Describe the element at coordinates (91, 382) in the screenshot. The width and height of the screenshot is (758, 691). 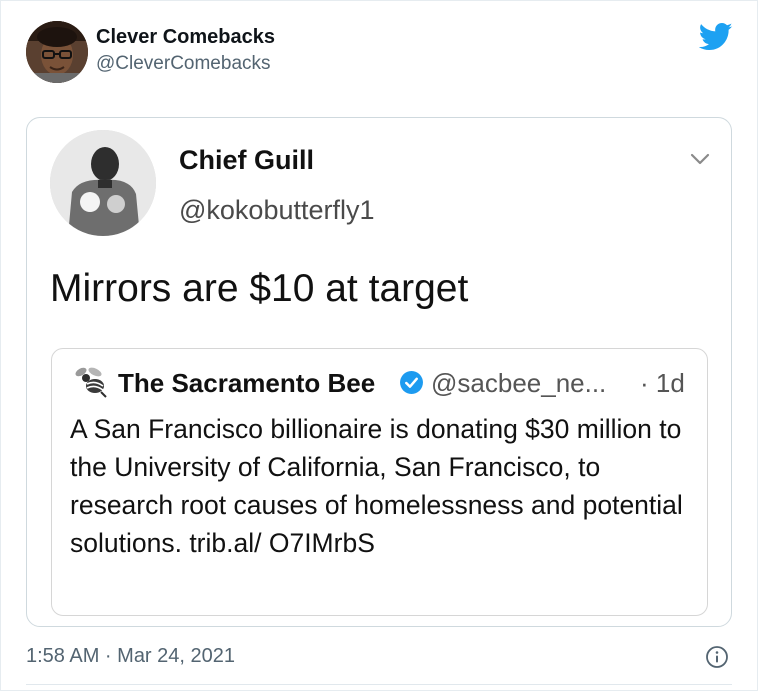
I see `sacramento-bee-logo-icon` at that location.